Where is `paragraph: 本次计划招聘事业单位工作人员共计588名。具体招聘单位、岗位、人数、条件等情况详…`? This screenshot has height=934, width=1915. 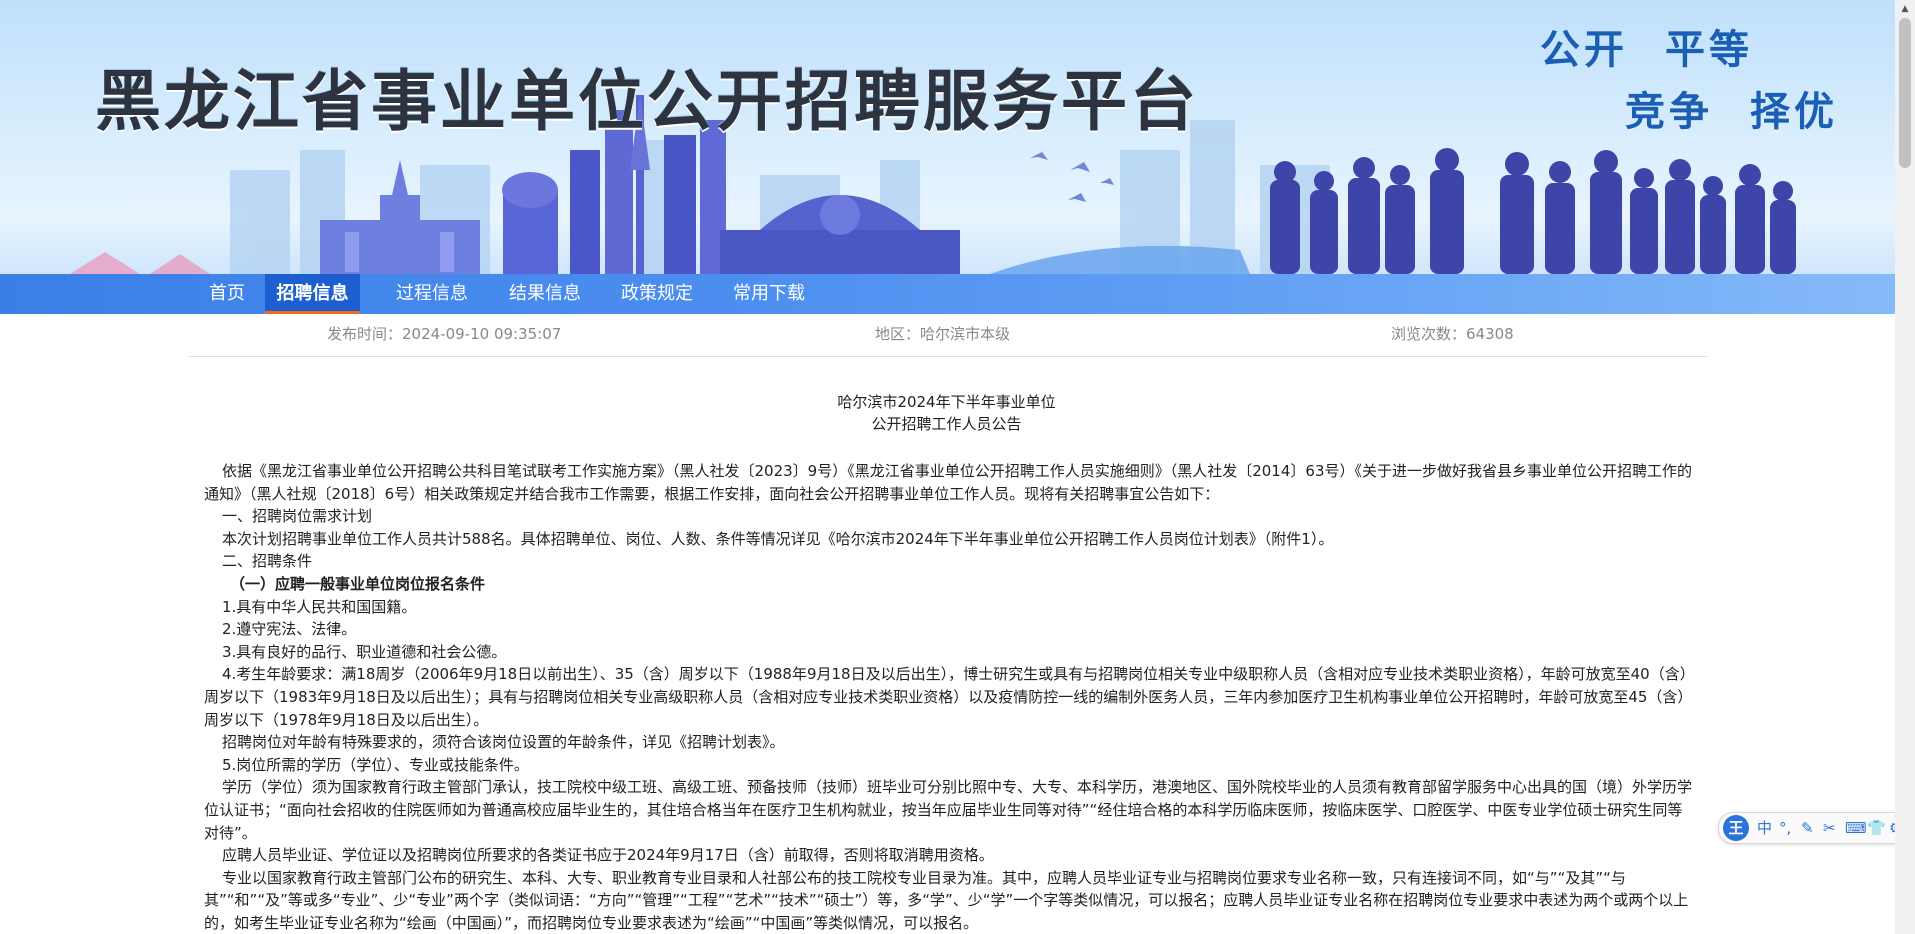 paragraph: 本次计划招聘事业单位工作人员共计588名。具体招聘单位、岗位、人数、条件等情况详… is located at coordinates (778, 538).